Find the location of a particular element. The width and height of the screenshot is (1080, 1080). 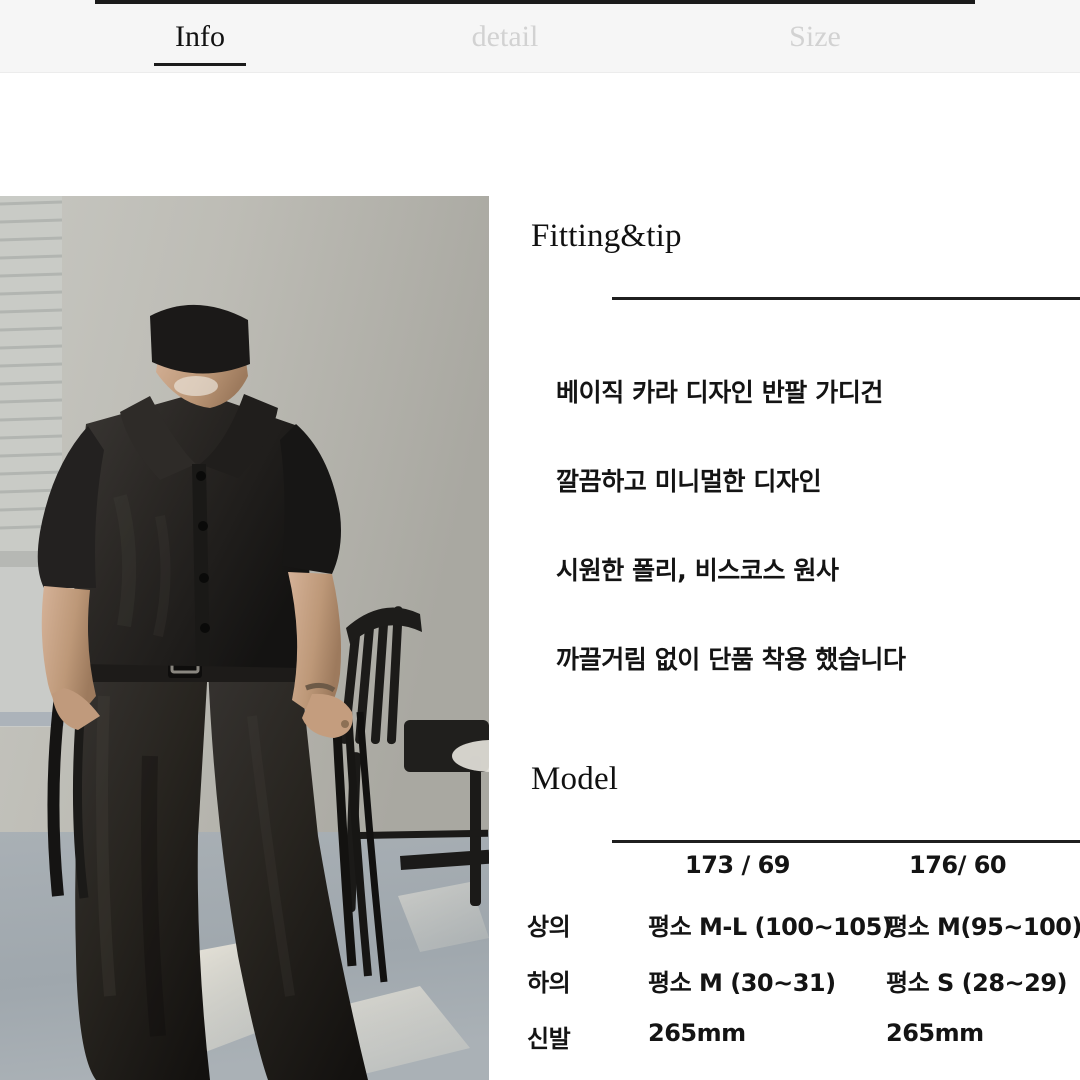

model-divider is located at coordinates (846, 841).